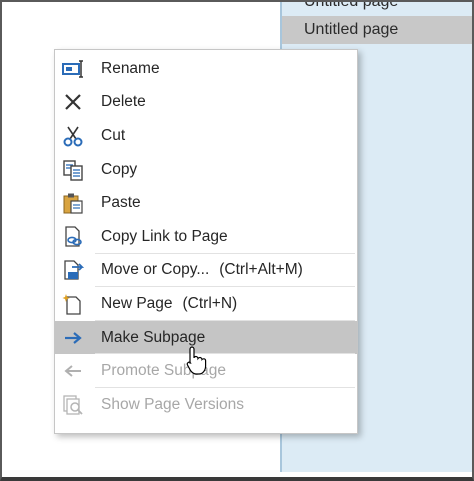 This screenshot has width=474, height=481. Describe the element at coordinates (261, 270) in the screenshot. I see `menu-item-shortcut: (Ctrl+Alt+M)` at that location.